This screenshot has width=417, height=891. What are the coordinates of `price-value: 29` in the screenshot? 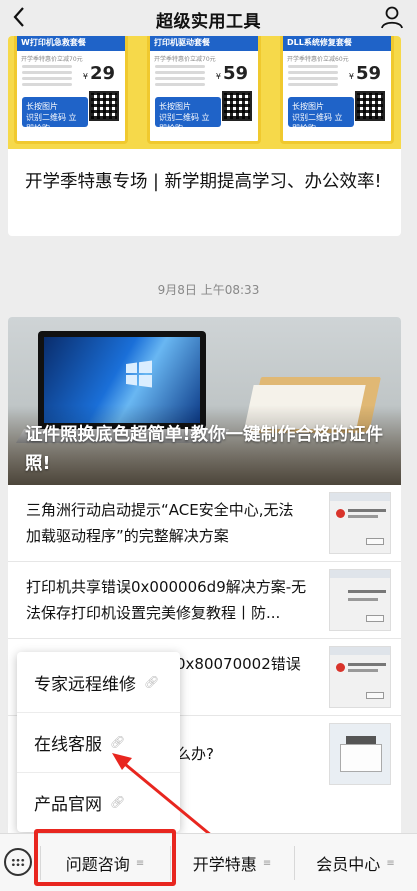 It's located at (102, 73).